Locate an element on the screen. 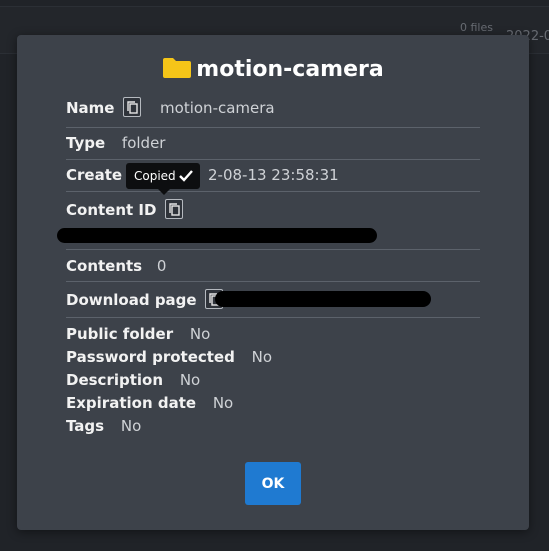  description-label: Description is located at coordinates (115, 380).